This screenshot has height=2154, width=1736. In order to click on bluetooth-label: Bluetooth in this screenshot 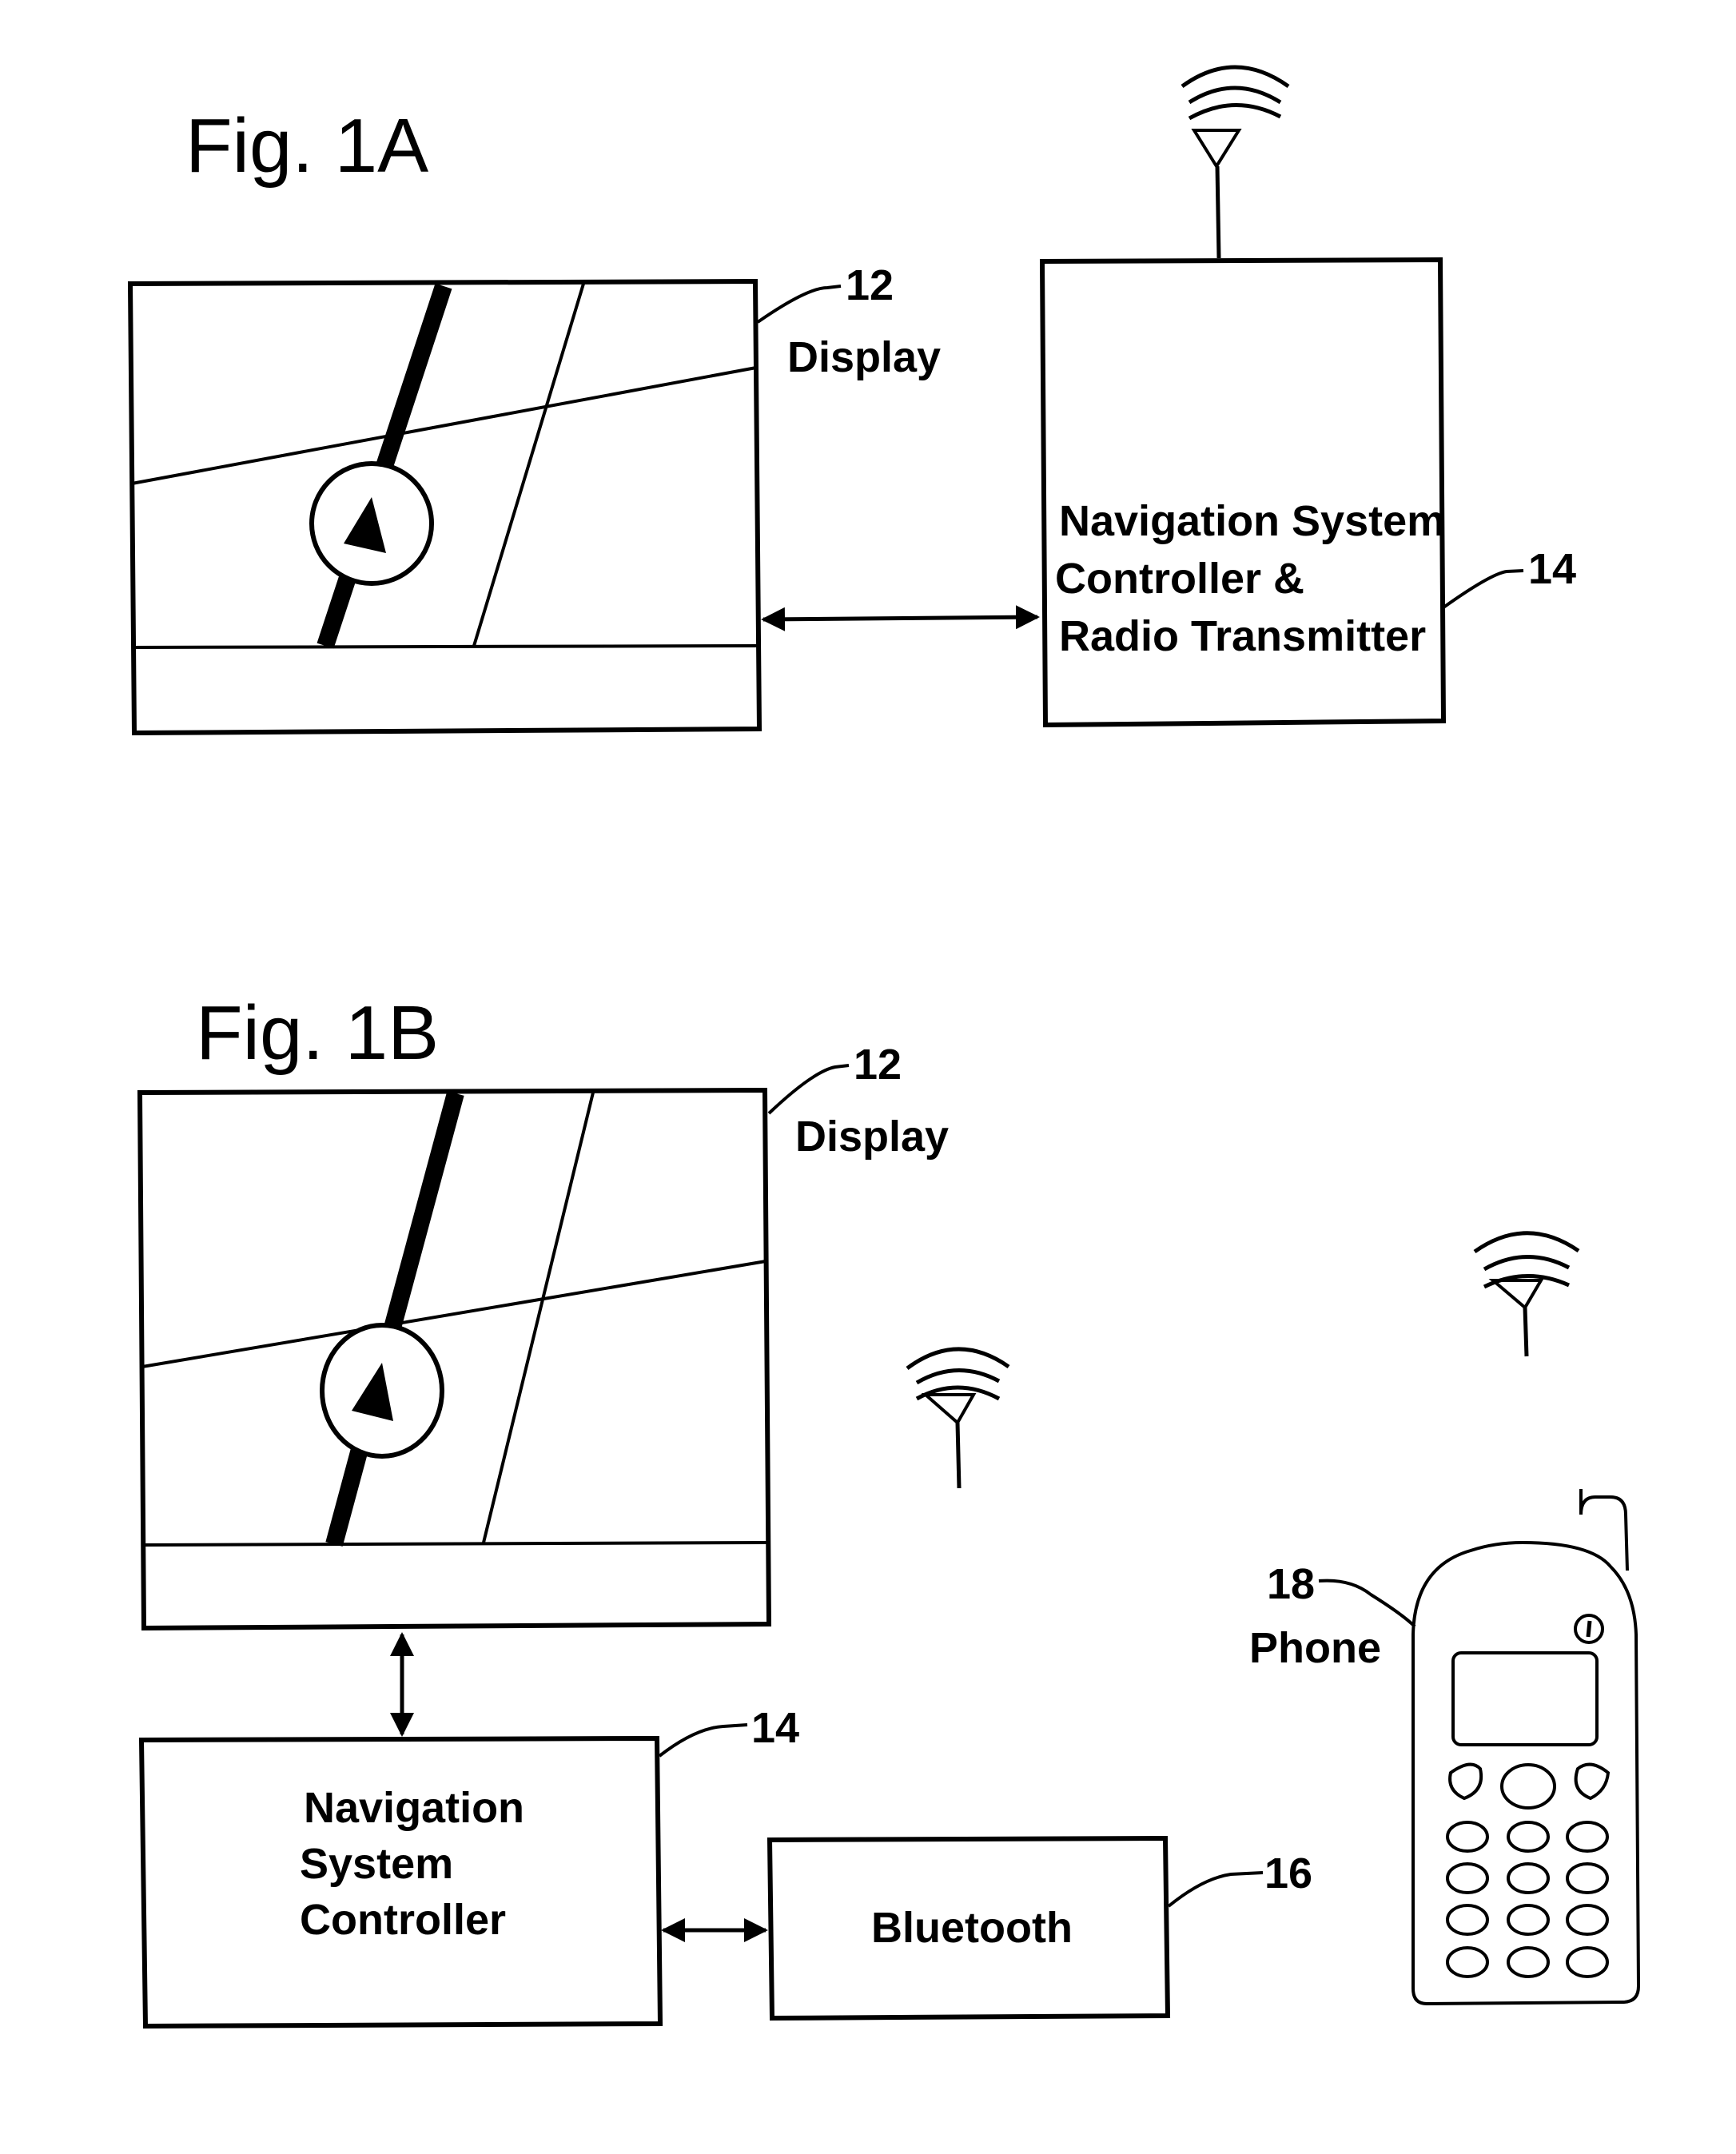, I will do `click(972, 1928)`.